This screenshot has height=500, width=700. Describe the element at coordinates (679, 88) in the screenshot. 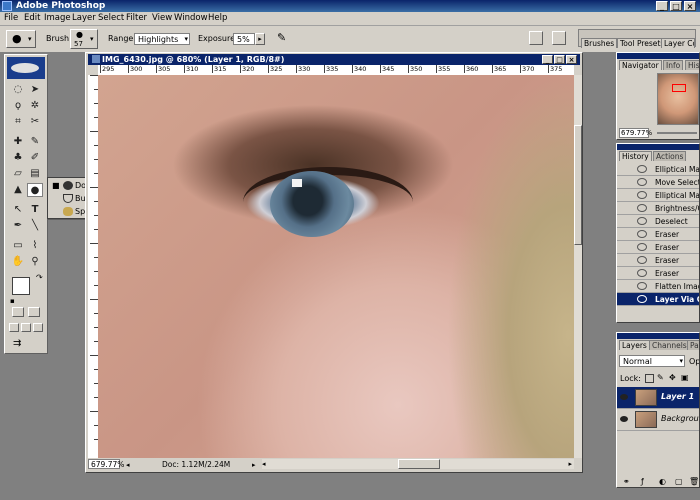

I see `view-box` at that location.